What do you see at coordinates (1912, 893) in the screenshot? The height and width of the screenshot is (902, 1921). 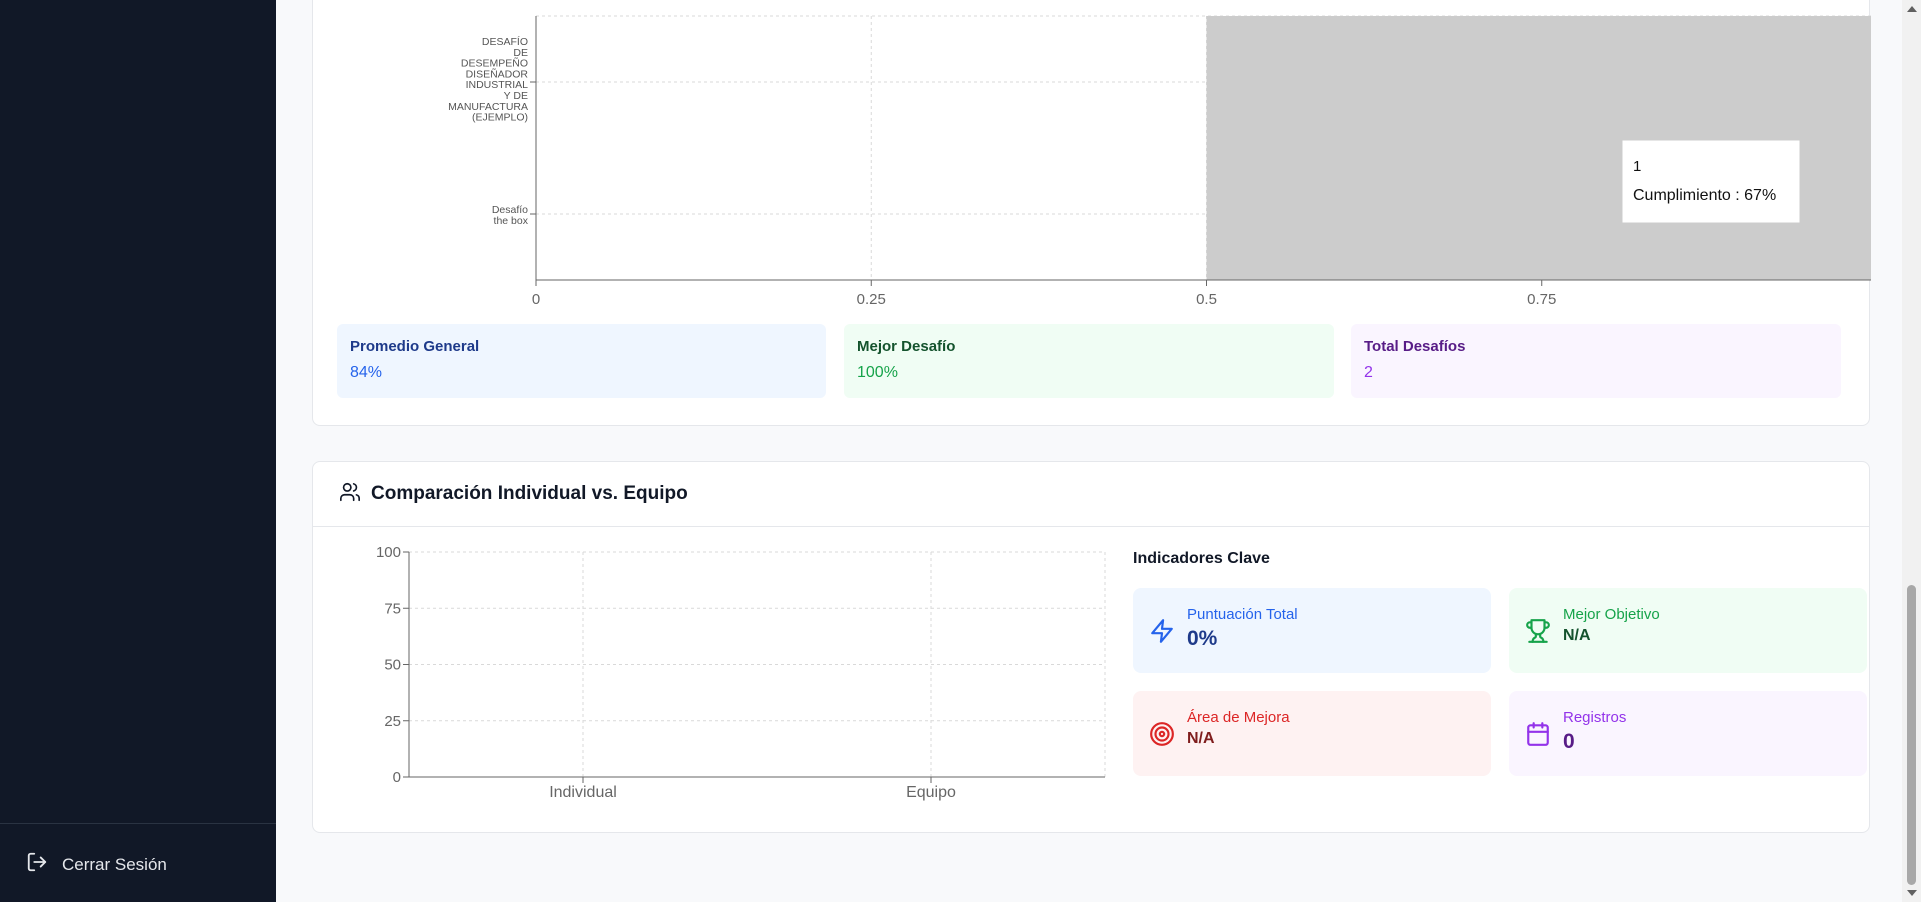 I see `scroll-down-icon` at bounding box center [1912, 893].